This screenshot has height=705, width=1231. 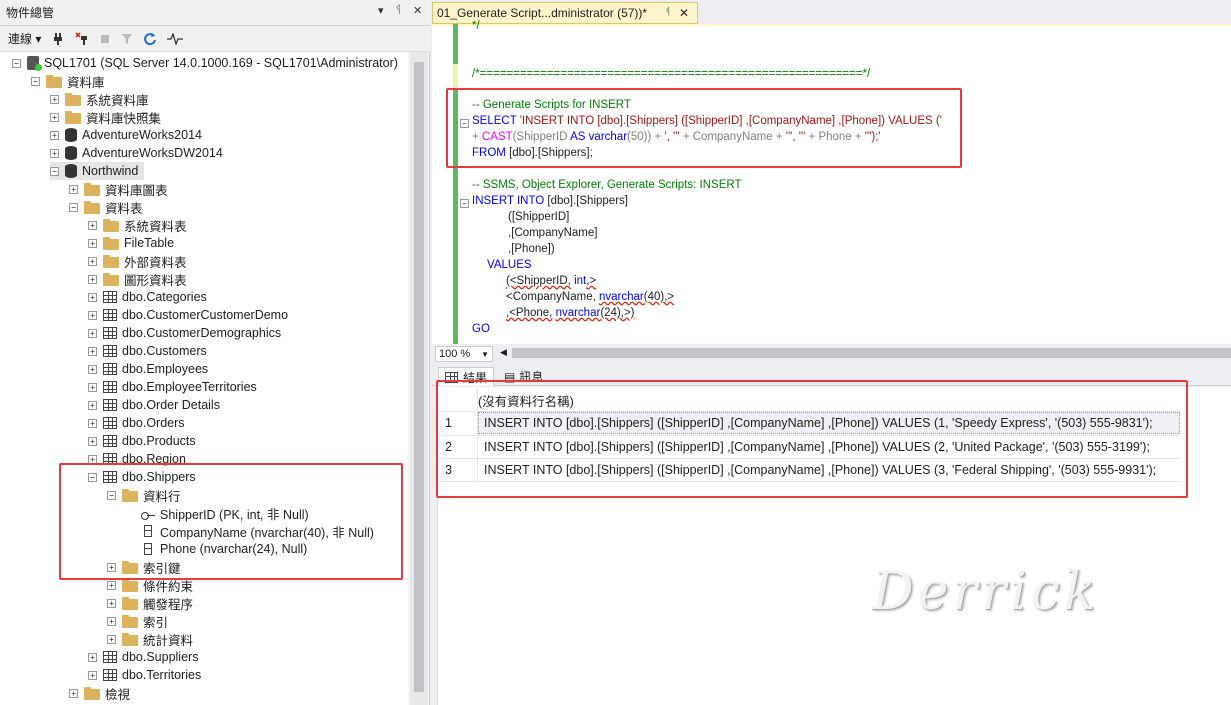 I want to click on tree-node: − 資料庫, so click(x=68, y=81).